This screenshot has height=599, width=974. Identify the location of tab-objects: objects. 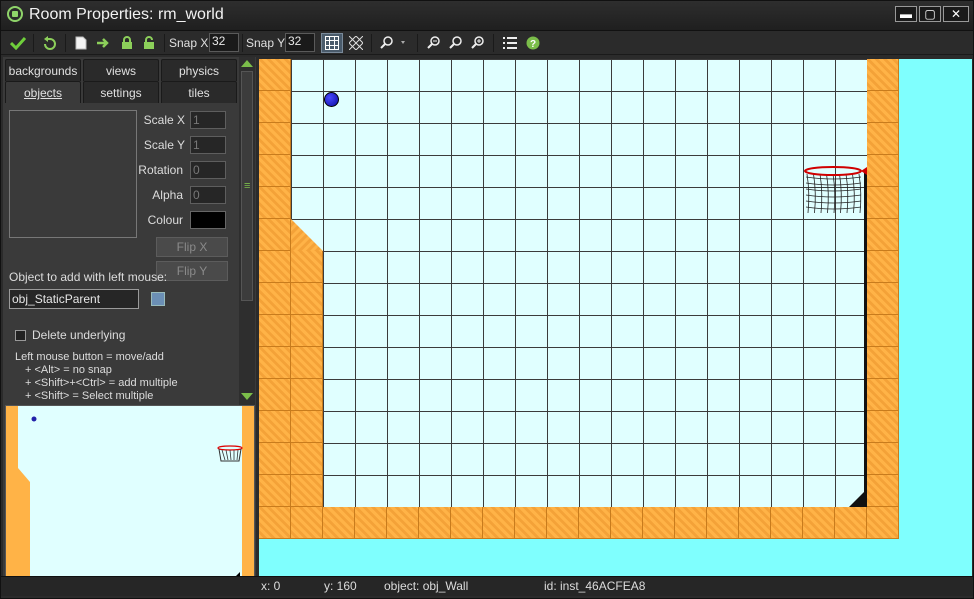
(43, 92).